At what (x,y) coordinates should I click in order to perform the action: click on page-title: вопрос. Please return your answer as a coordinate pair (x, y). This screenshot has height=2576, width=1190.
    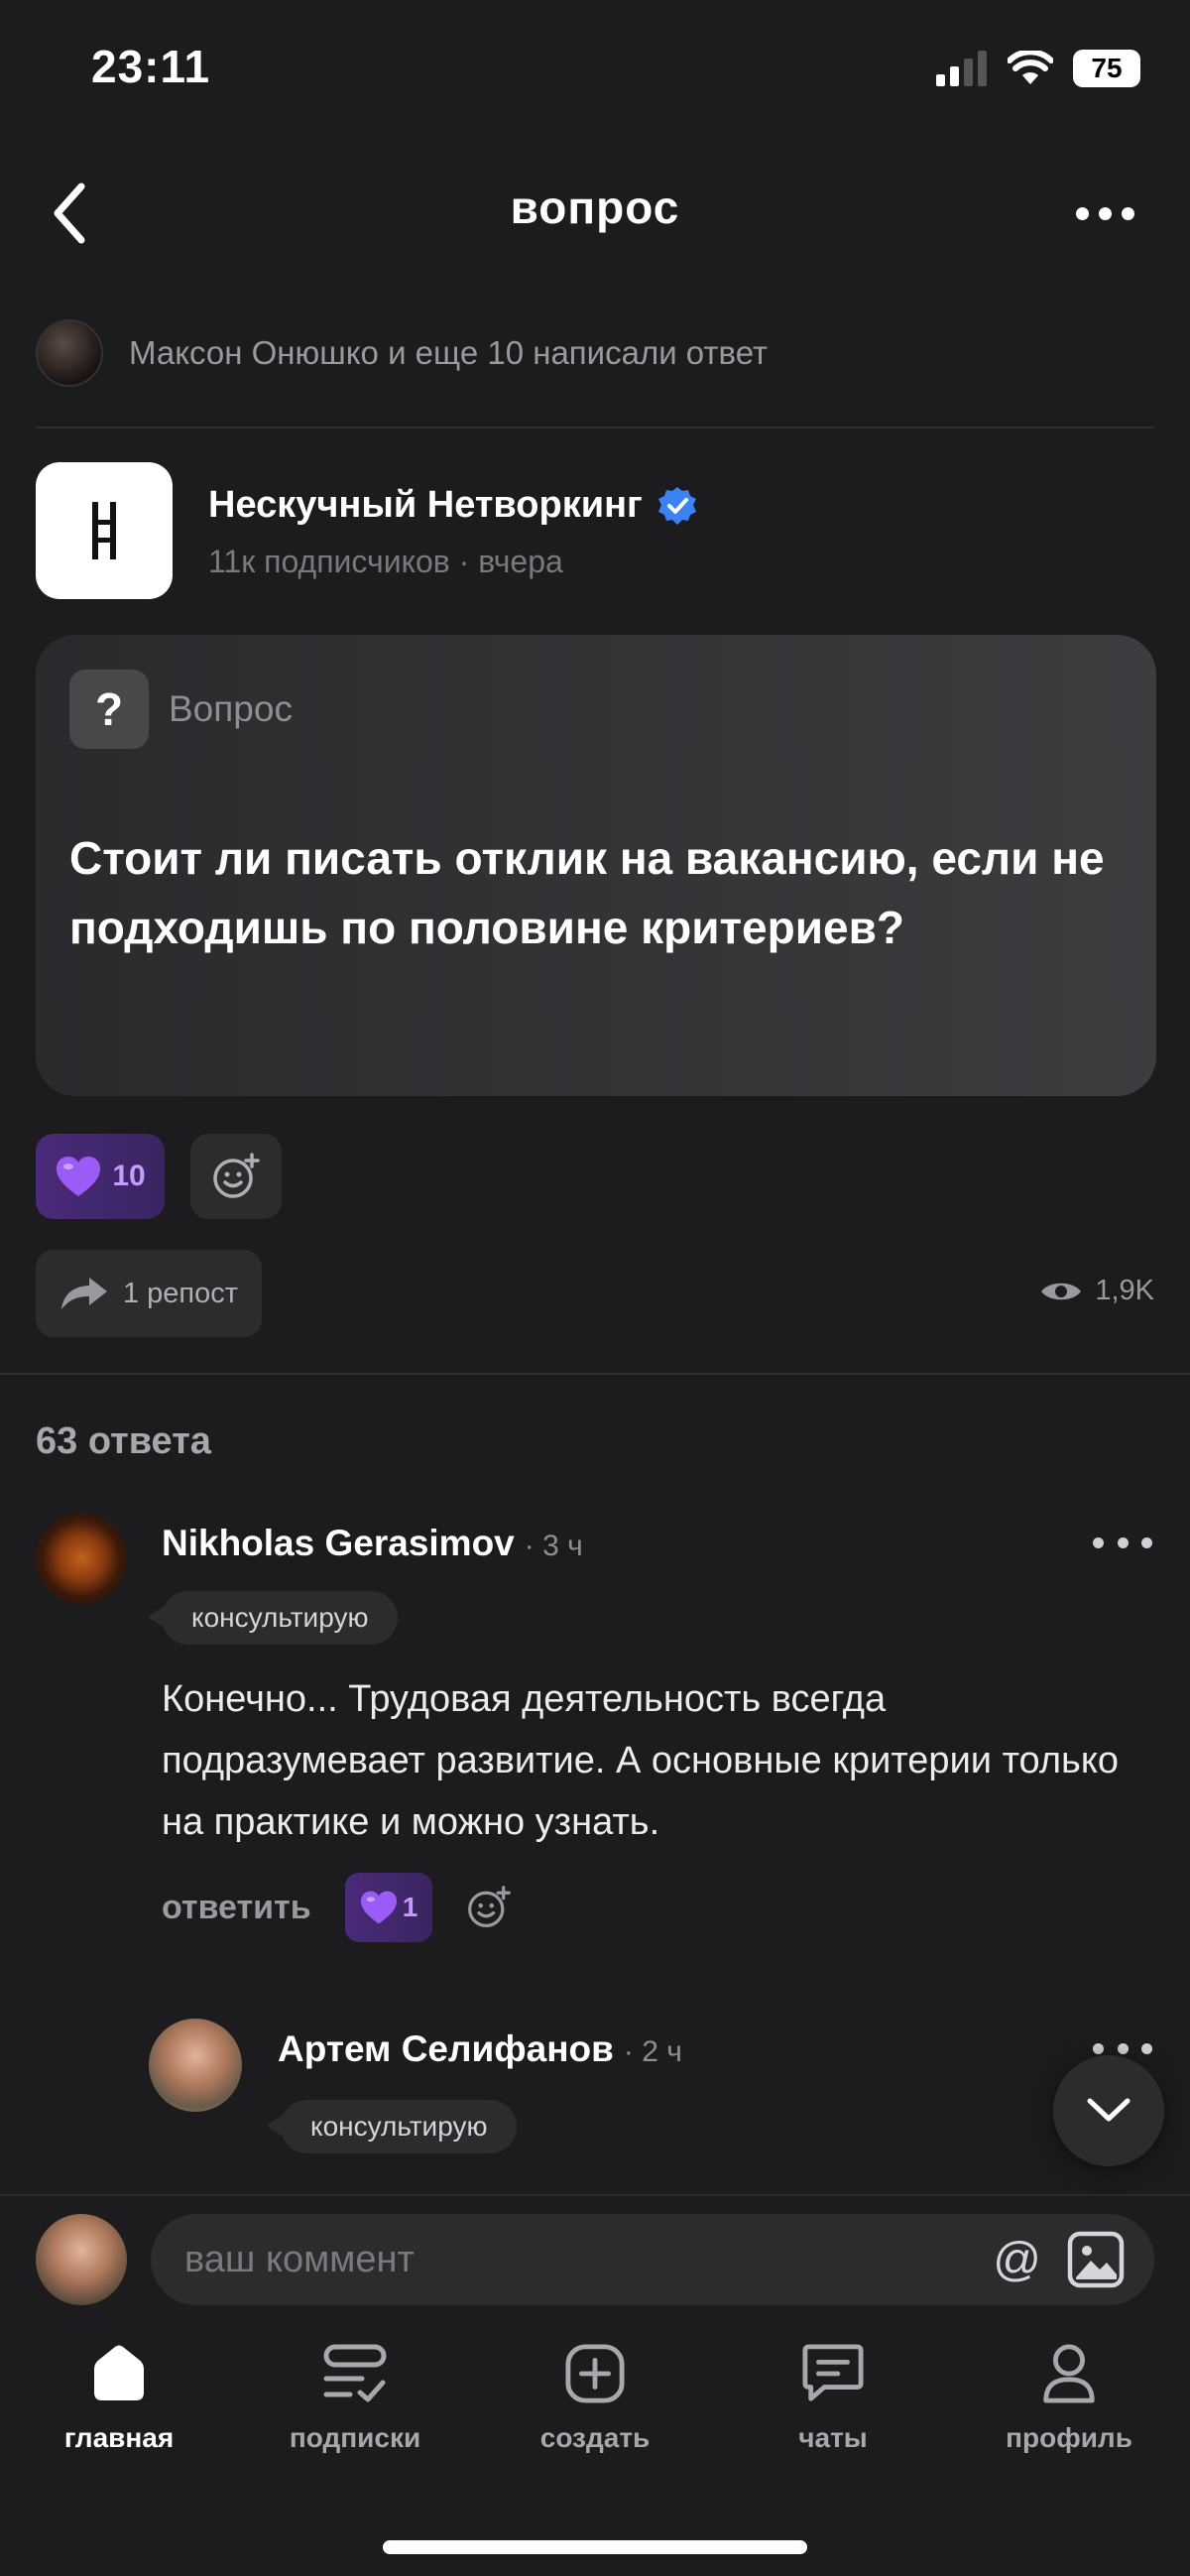
    Looking at the image, I should click on (595, 207).